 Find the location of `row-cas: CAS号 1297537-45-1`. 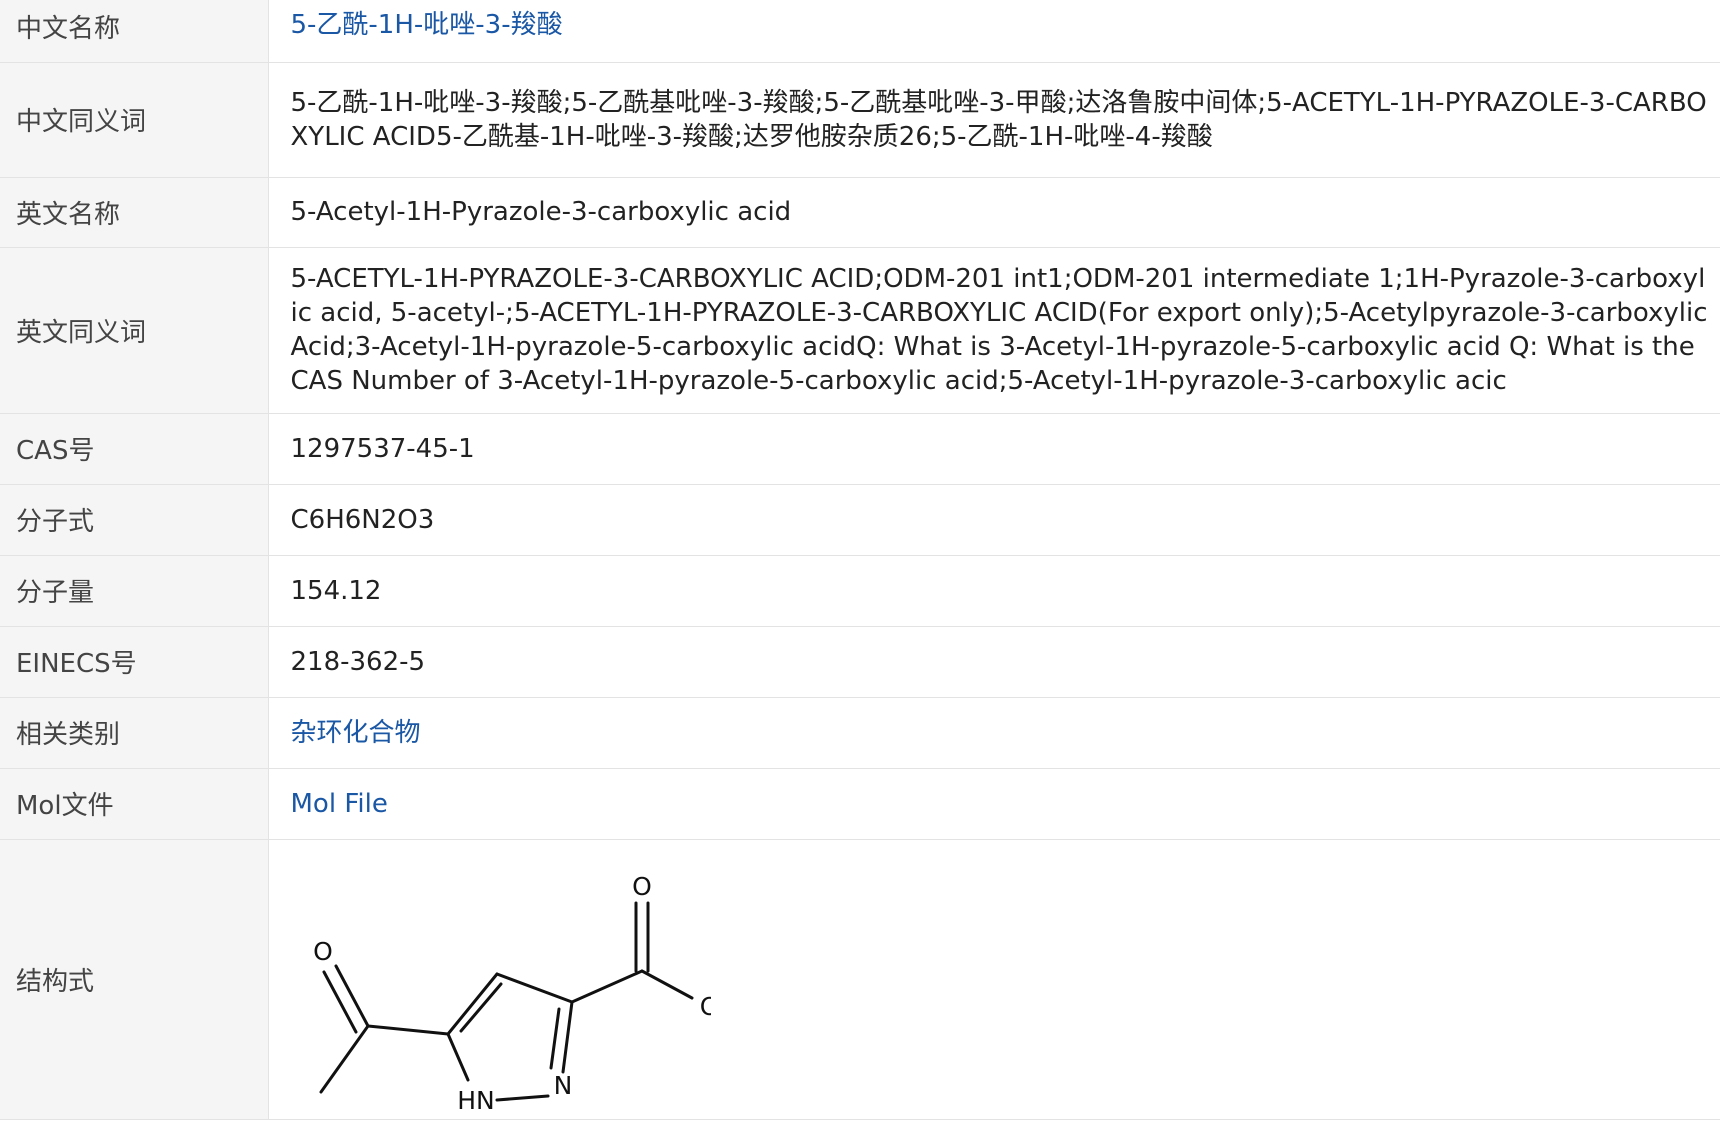

row-cas: CAS号 1297537-45-1 is located at coordinates (860, 448).